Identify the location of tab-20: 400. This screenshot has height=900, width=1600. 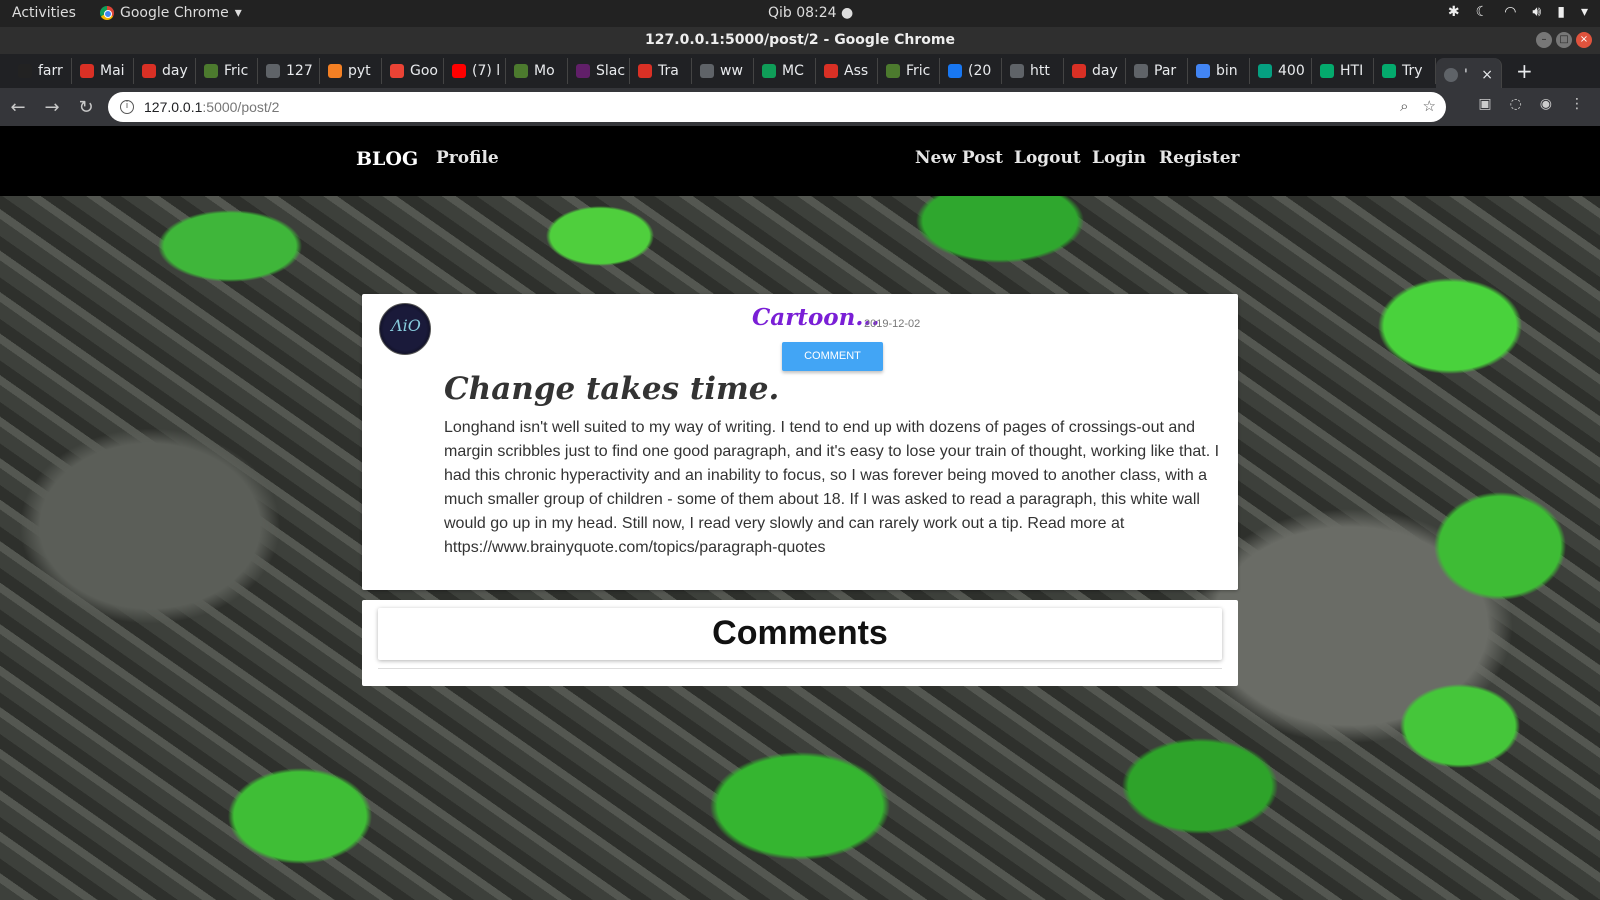
(1281, 71).